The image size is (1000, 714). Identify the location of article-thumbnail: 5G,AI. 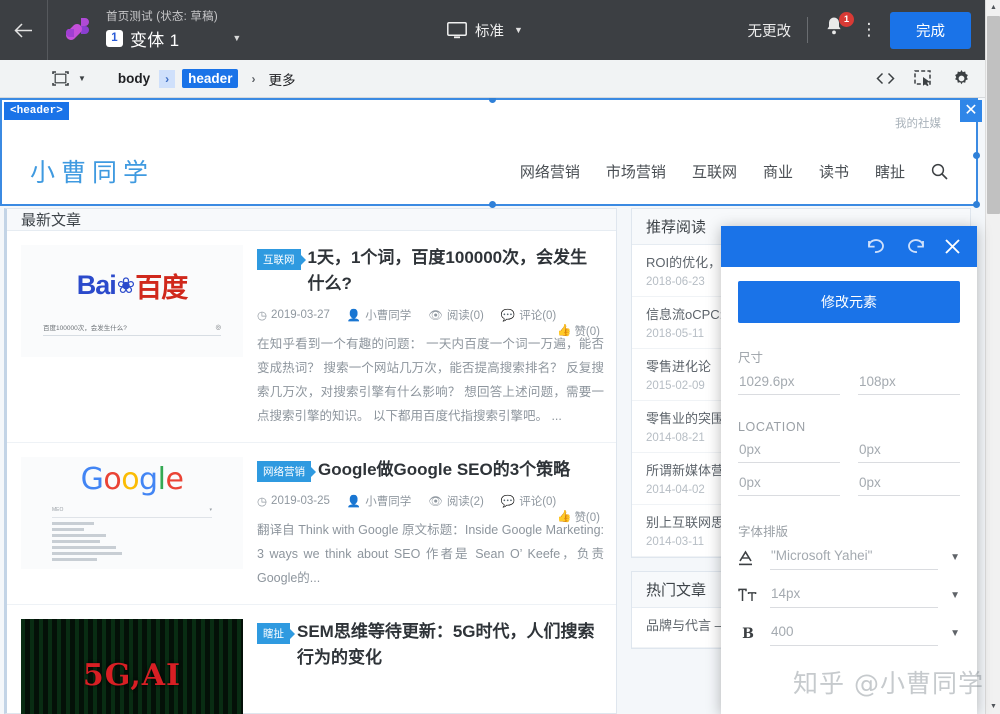
(132, 666).